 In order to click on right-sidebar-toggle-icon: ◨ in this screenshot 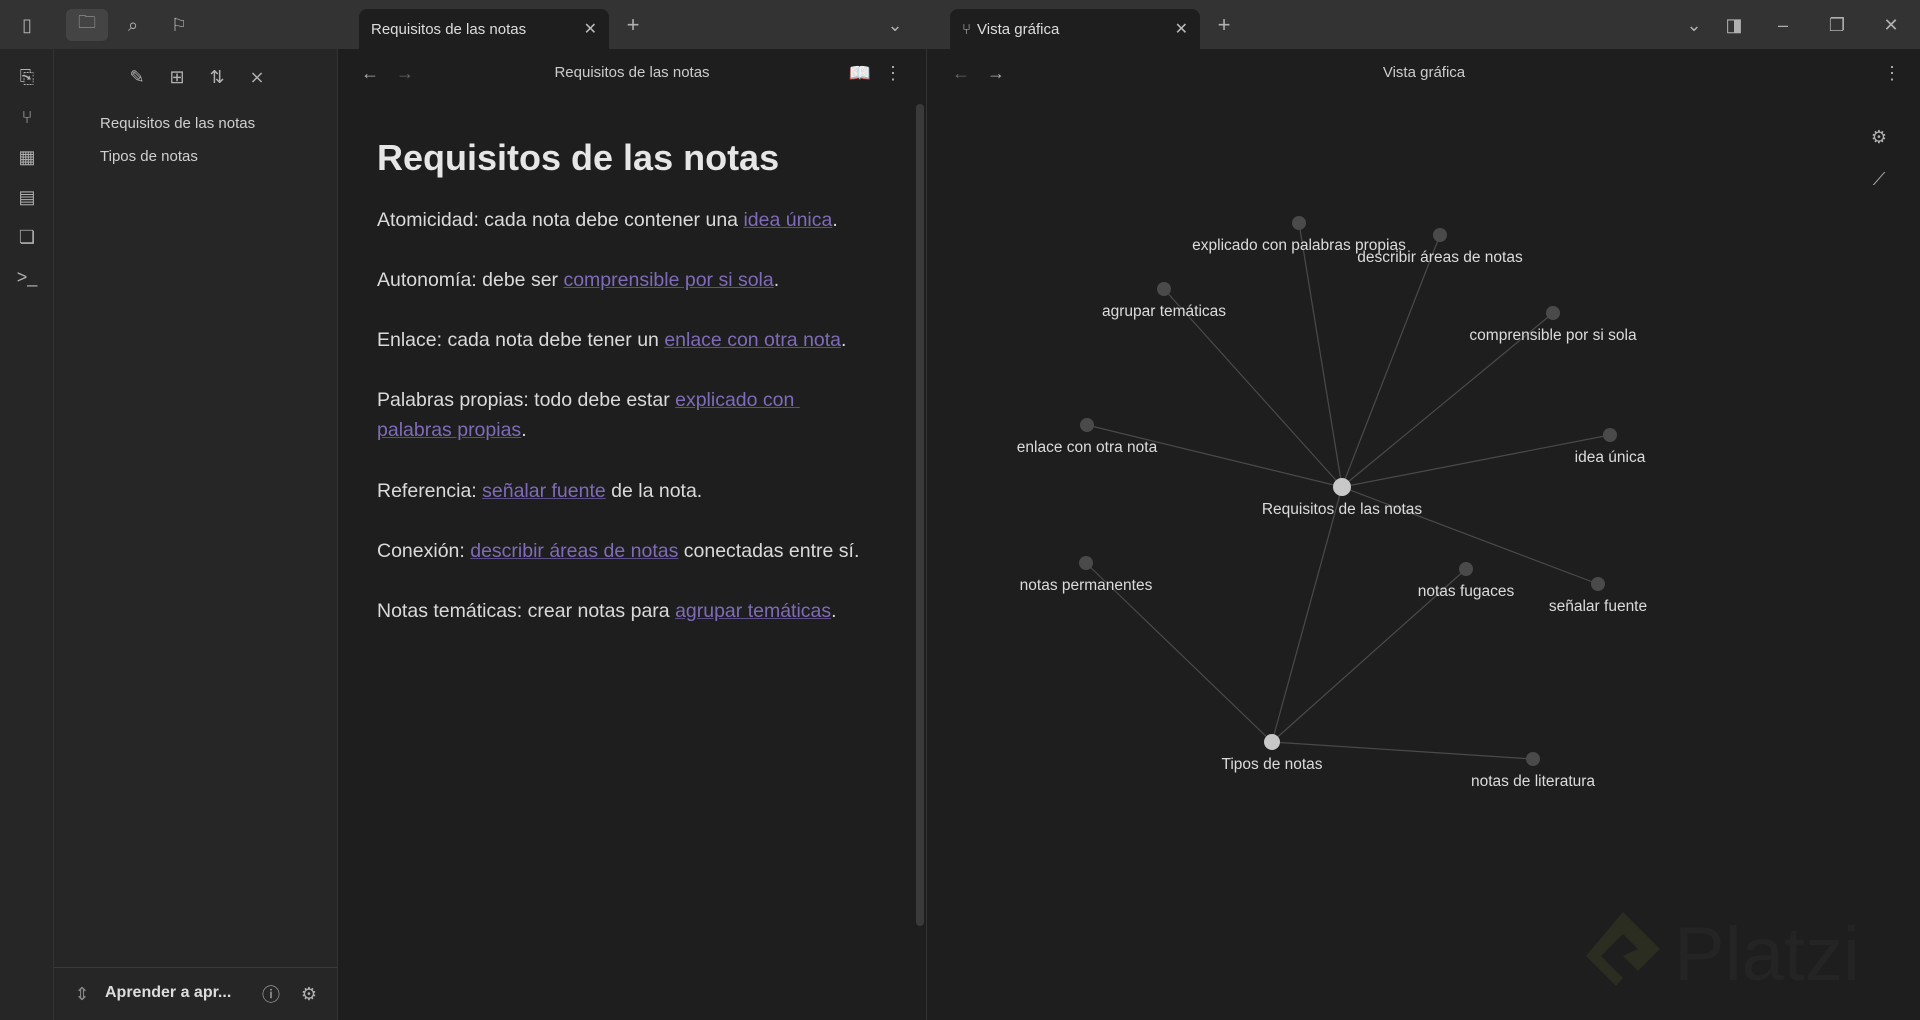, I will do `click(1734, 25)`.